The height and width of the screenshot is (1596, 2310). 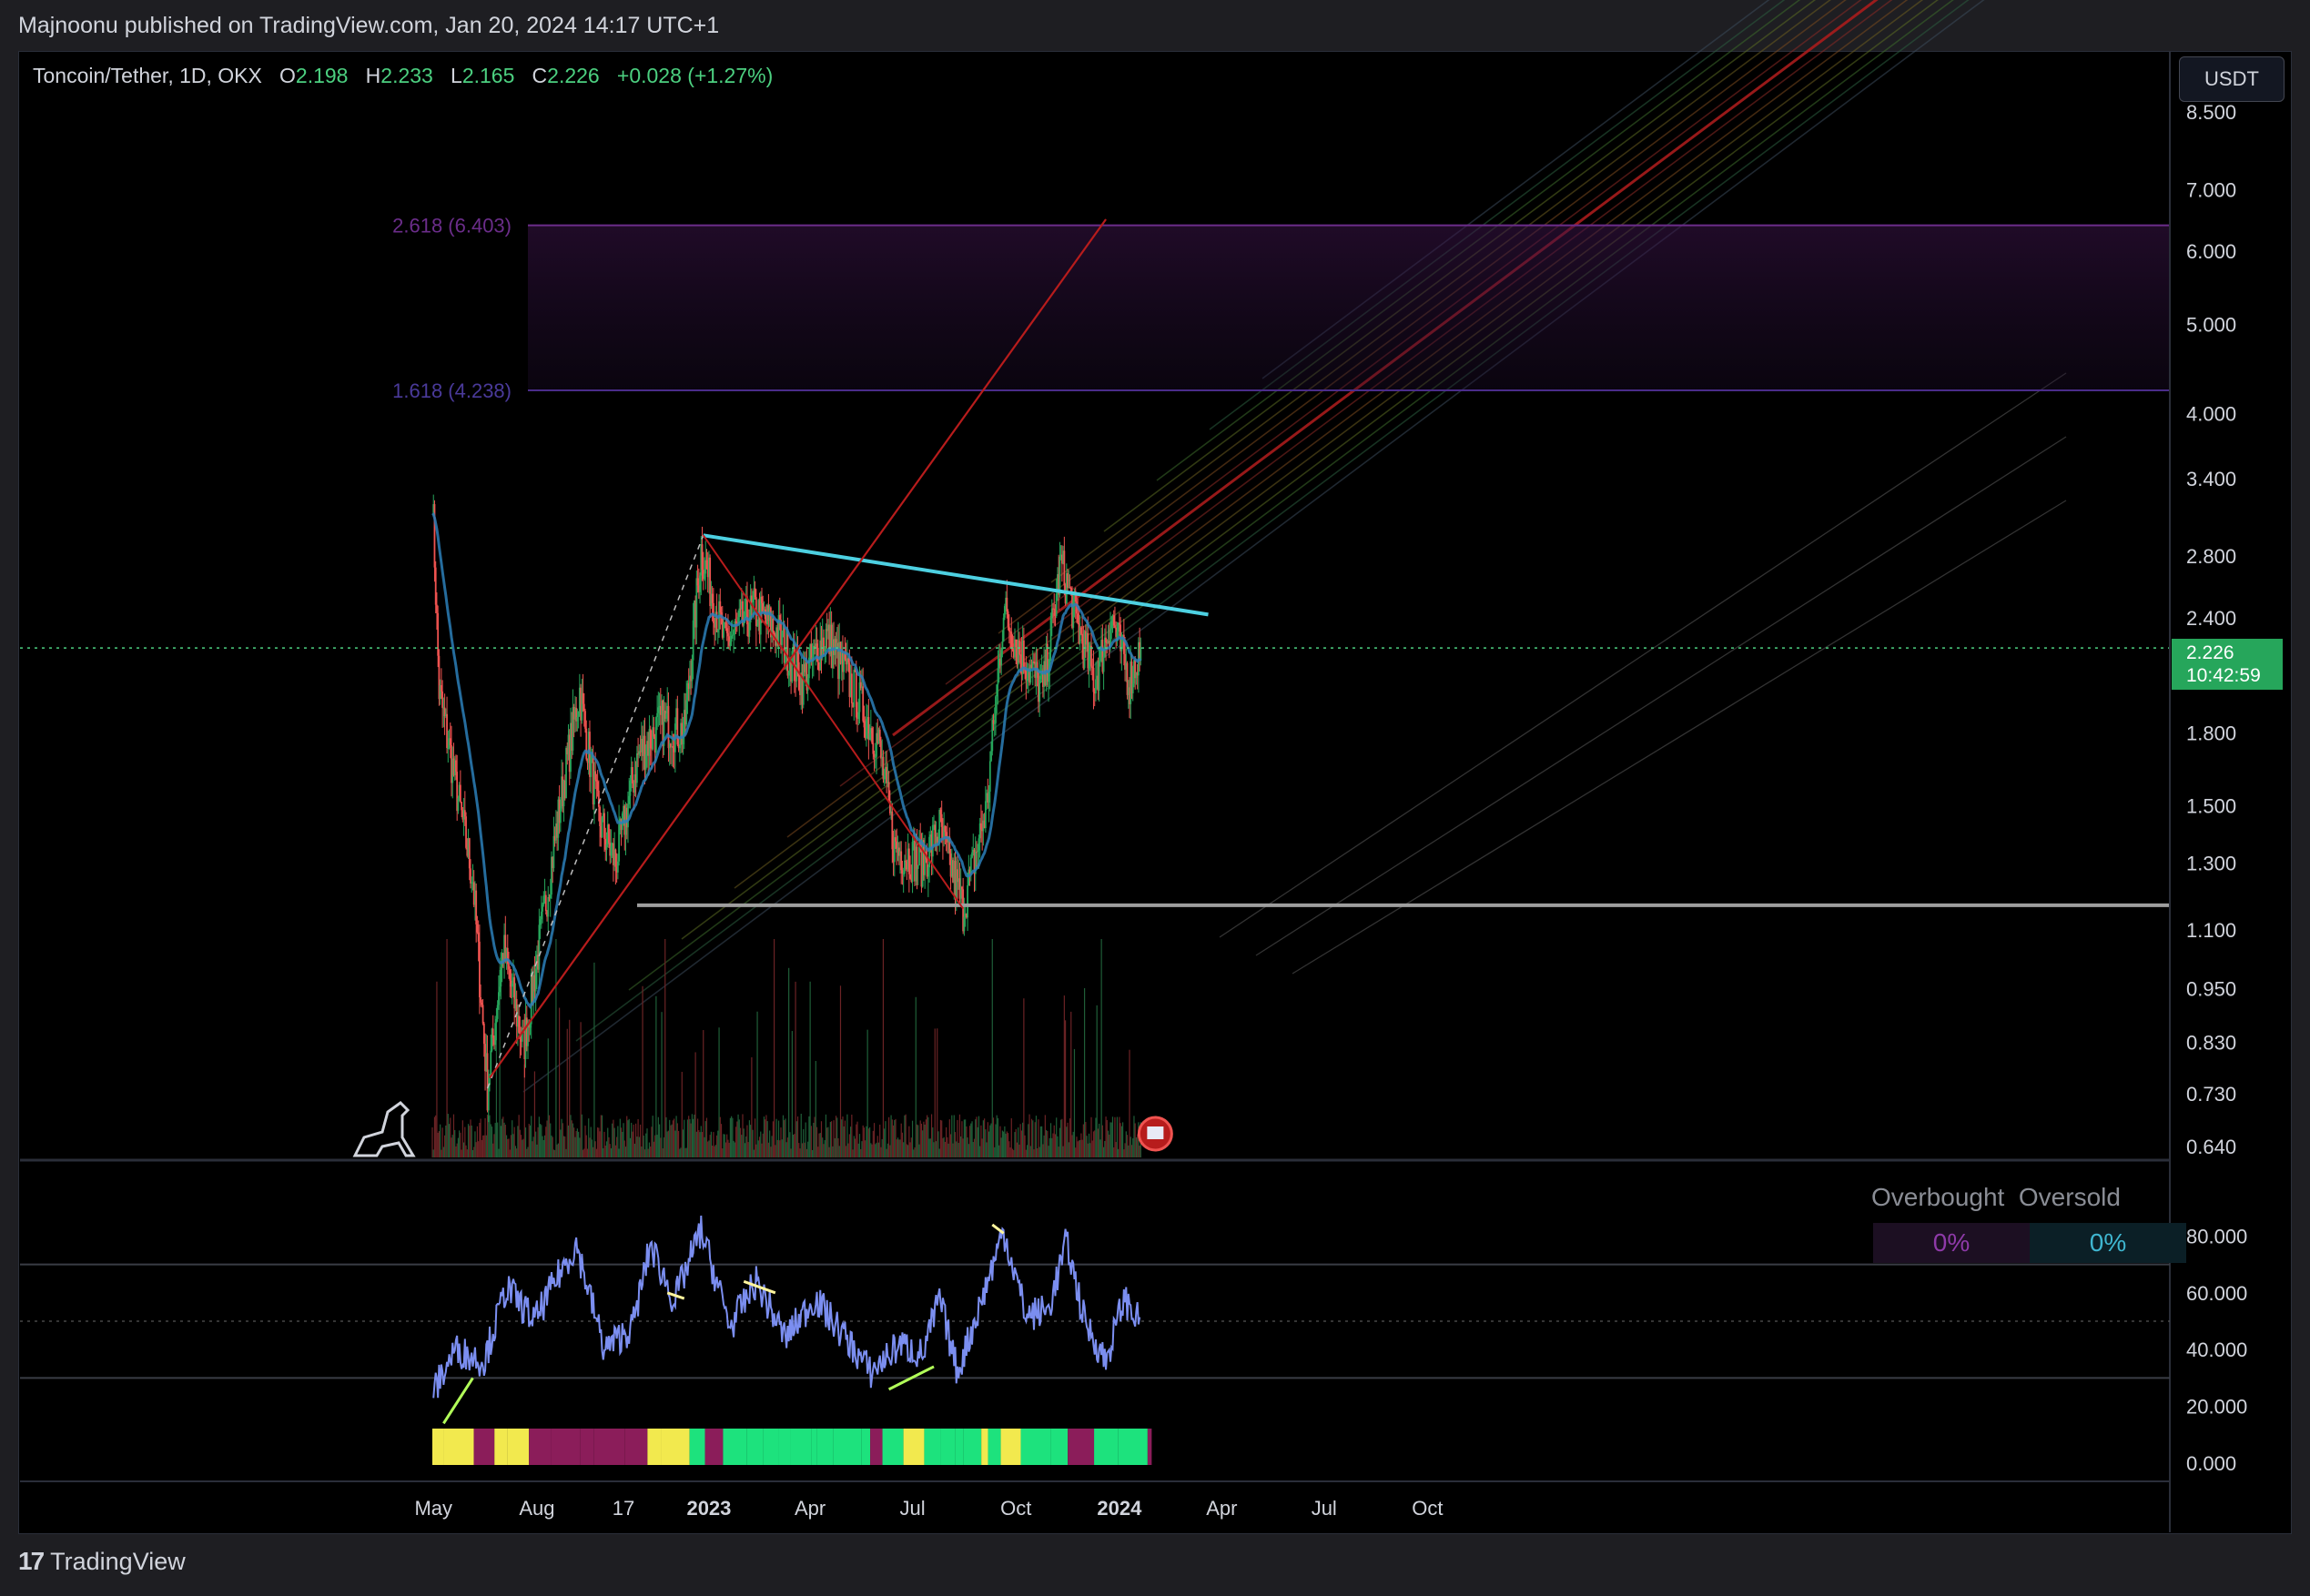 What do you see at coordinates (2232, 79) in the screenshot?
I see `currency-button: USDT` at bounding box center [2232, 79].